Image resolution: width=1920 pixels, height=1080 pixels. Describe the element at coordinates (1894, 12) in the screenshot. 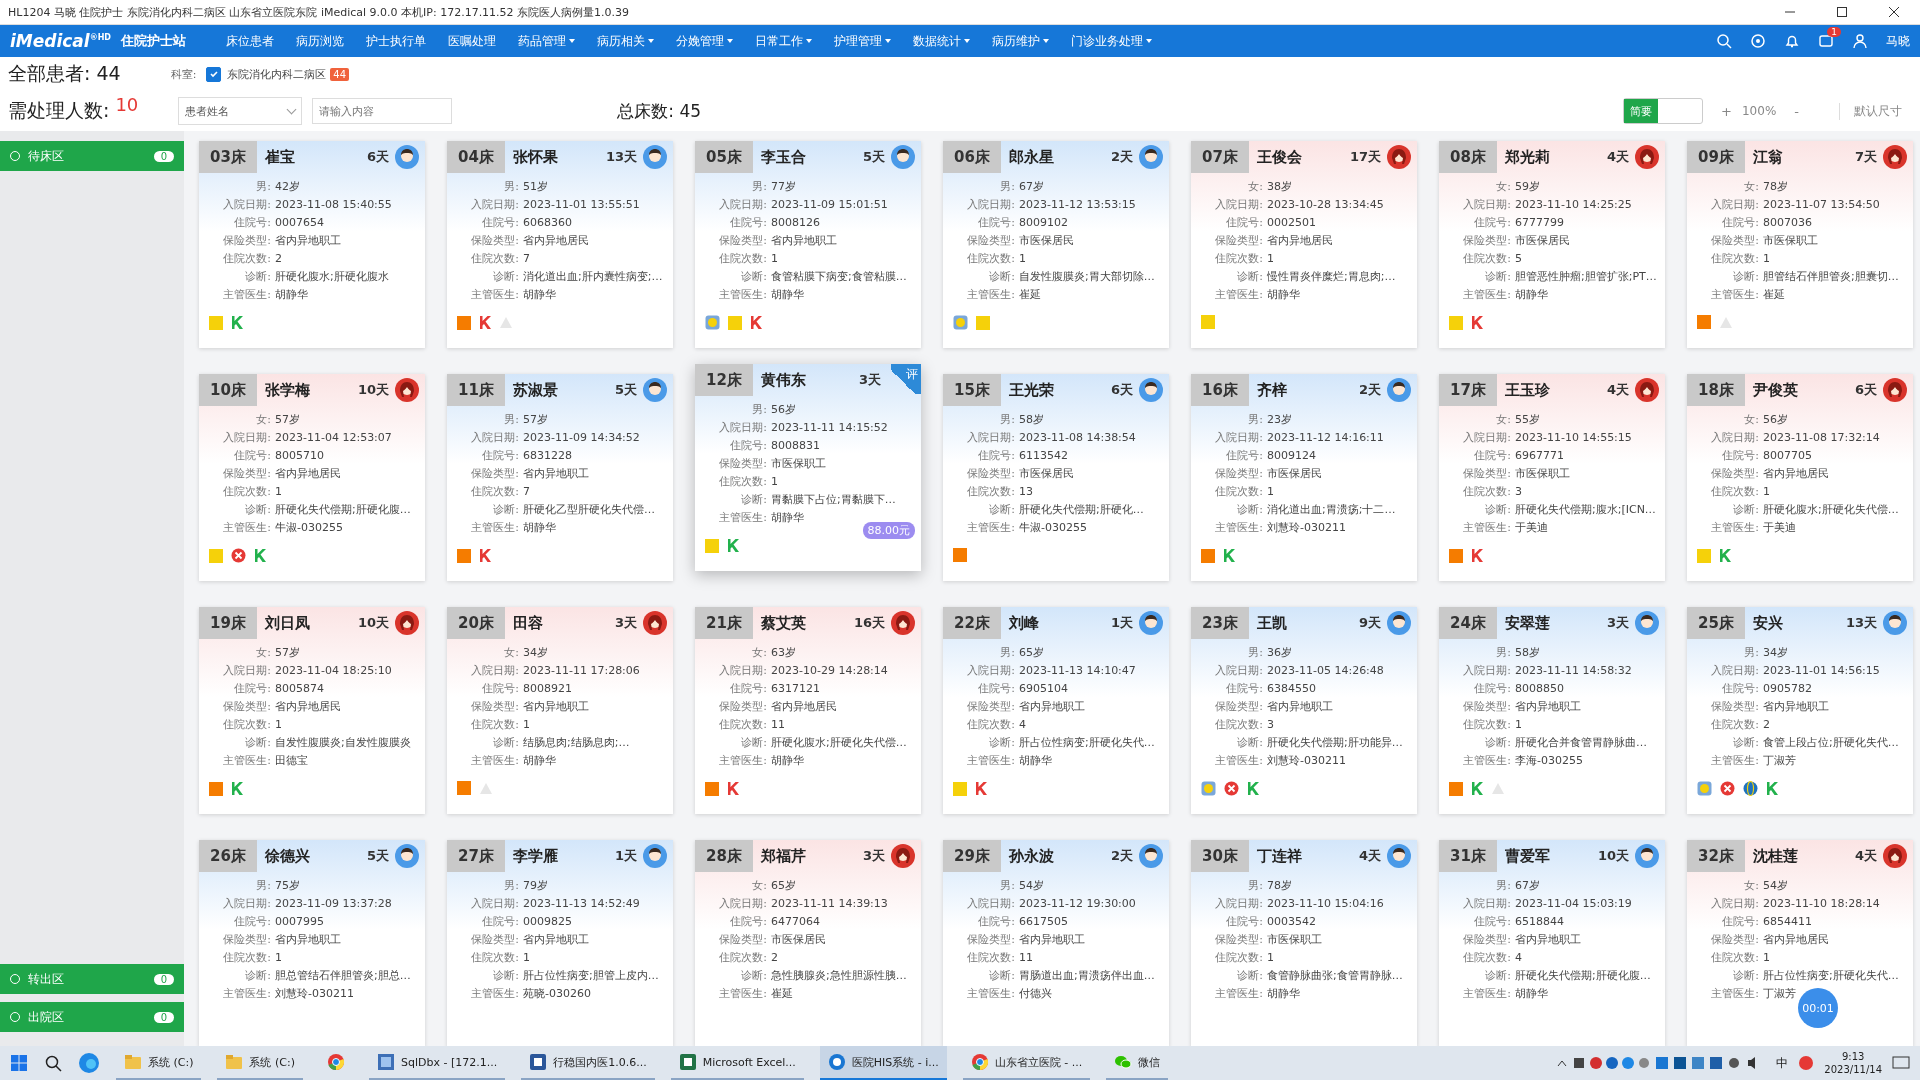

I see `close-icon` at that location.